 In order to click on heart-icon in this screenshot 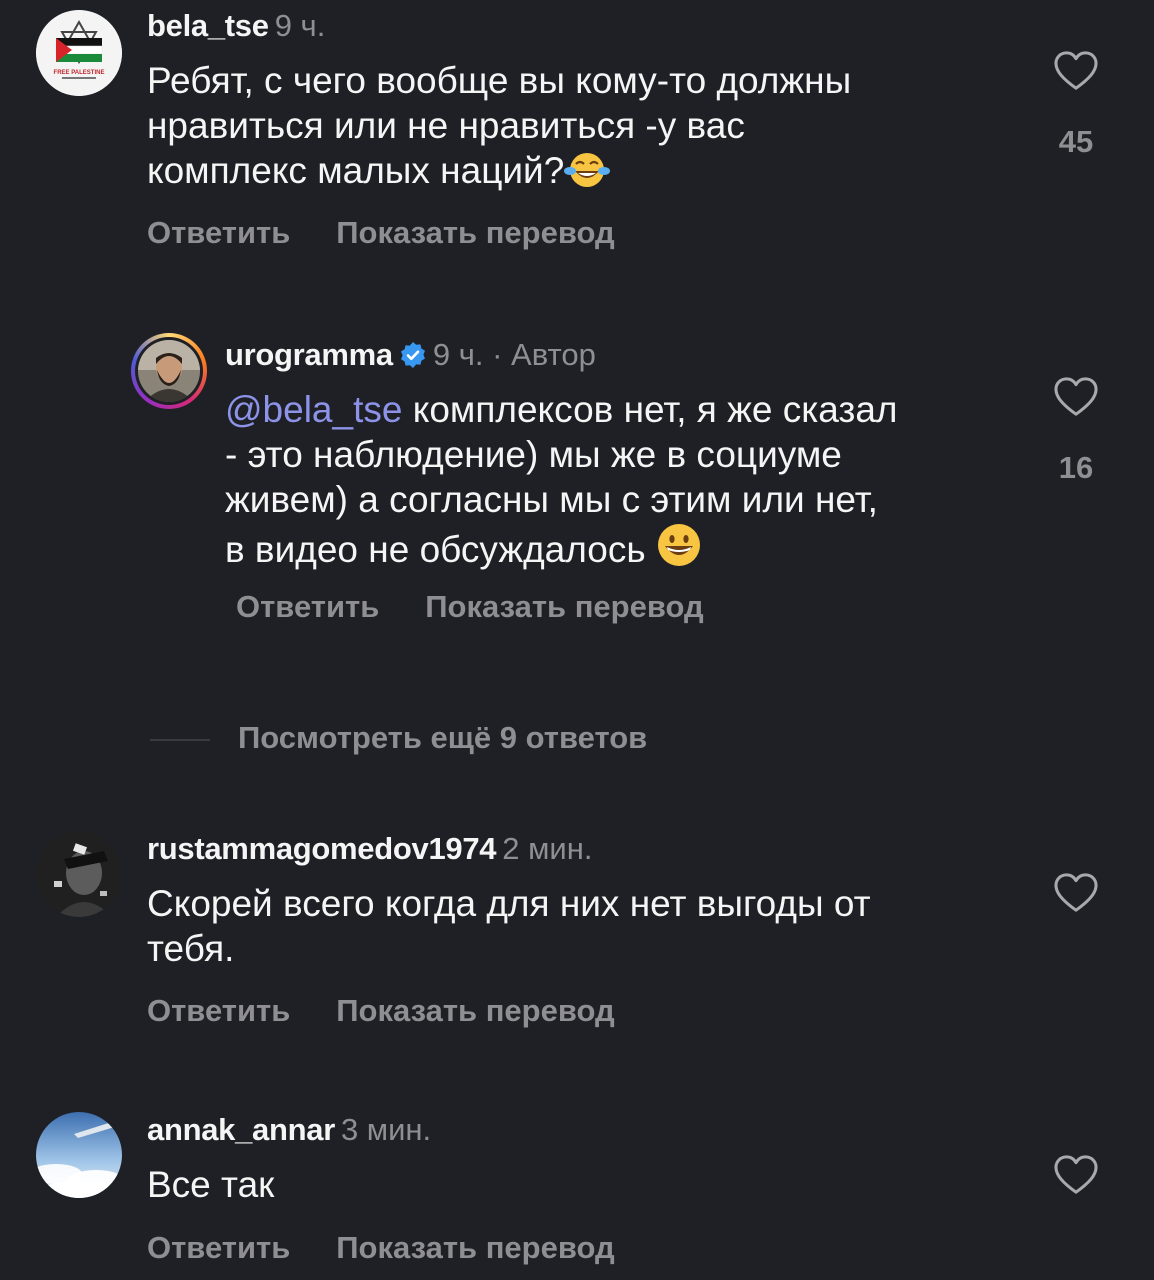, I will do `click(1076, 1174)`.